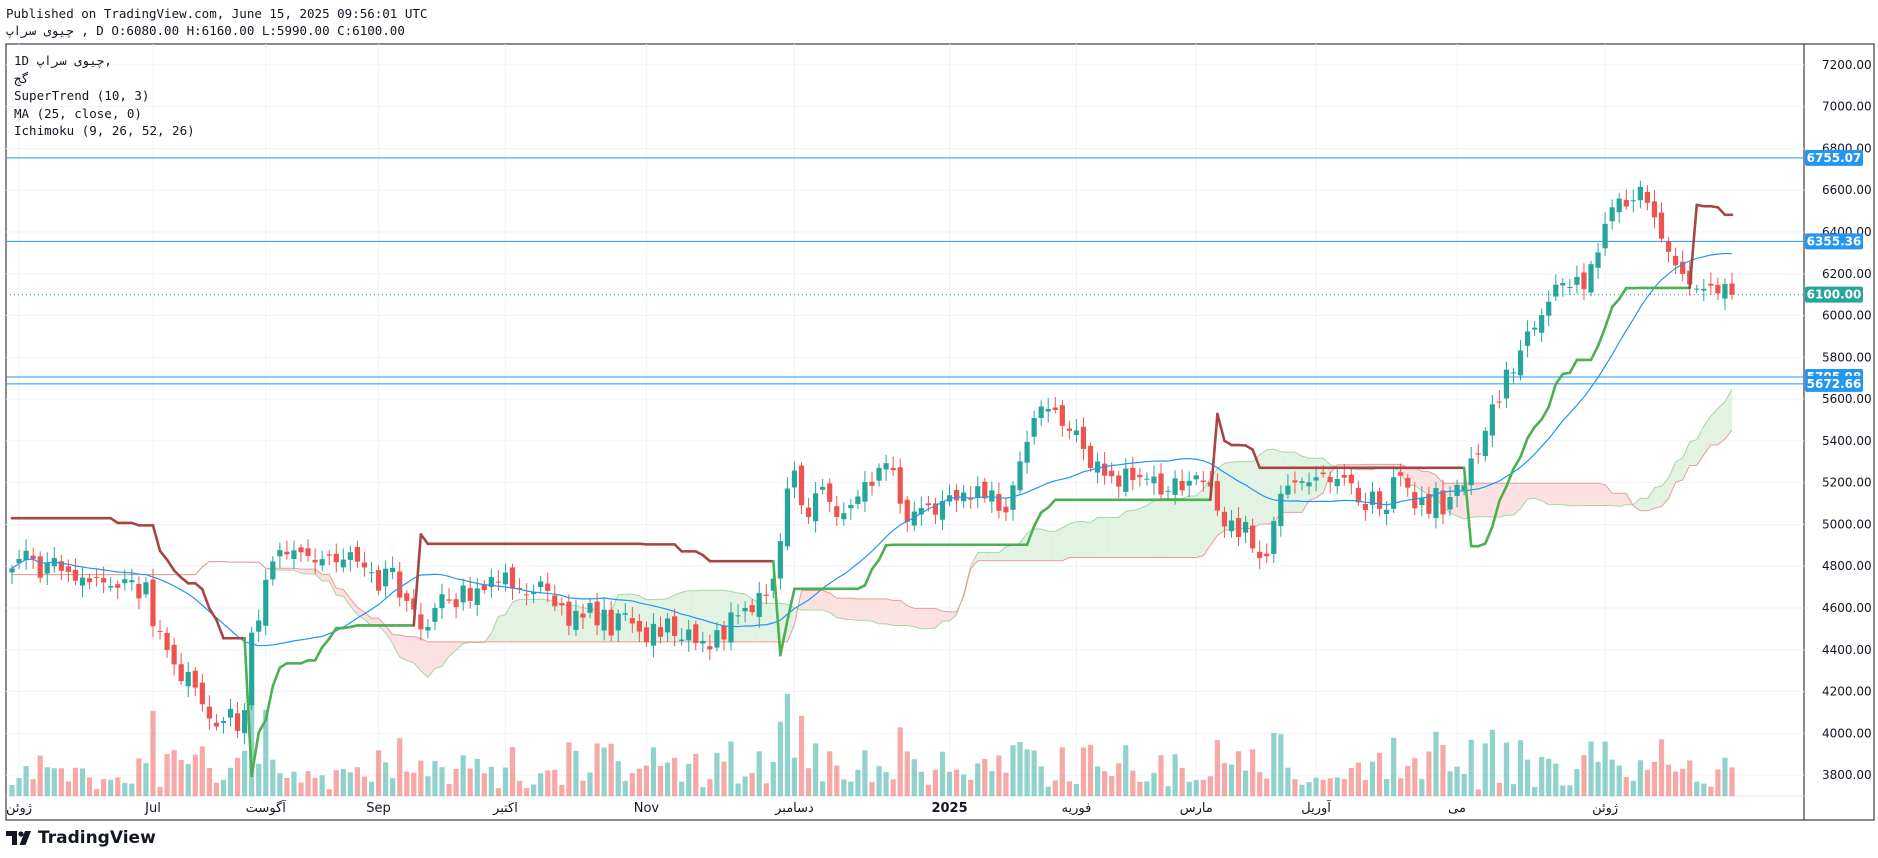  What do you see at coordinates (1834, 241) in the screenshot?
I see `price-label-text: 6355.36` at bounding box center [1834, 241].